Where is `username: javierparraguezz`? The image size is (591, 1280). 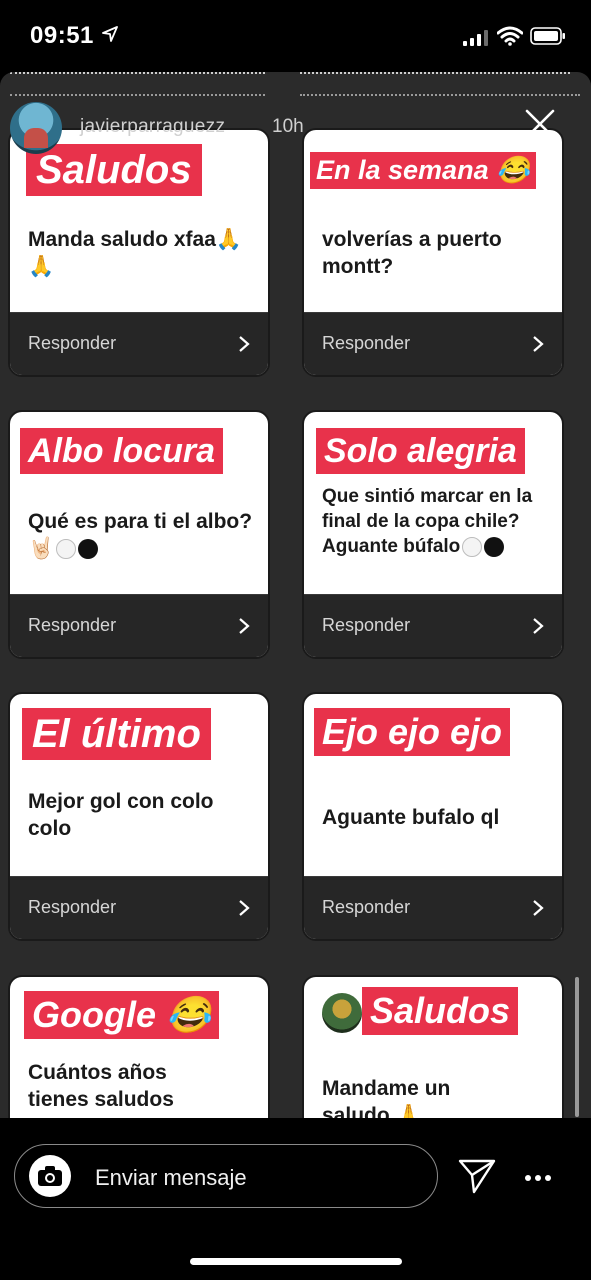
username: javierparraguezz is located at coordinates (152, 127).